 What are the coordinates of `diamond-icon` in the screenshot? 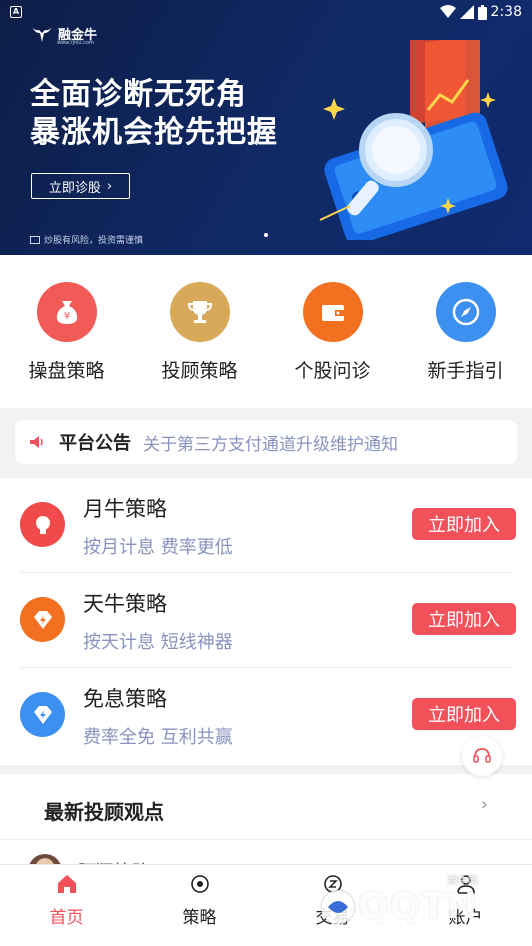 It's located at (42, 714).